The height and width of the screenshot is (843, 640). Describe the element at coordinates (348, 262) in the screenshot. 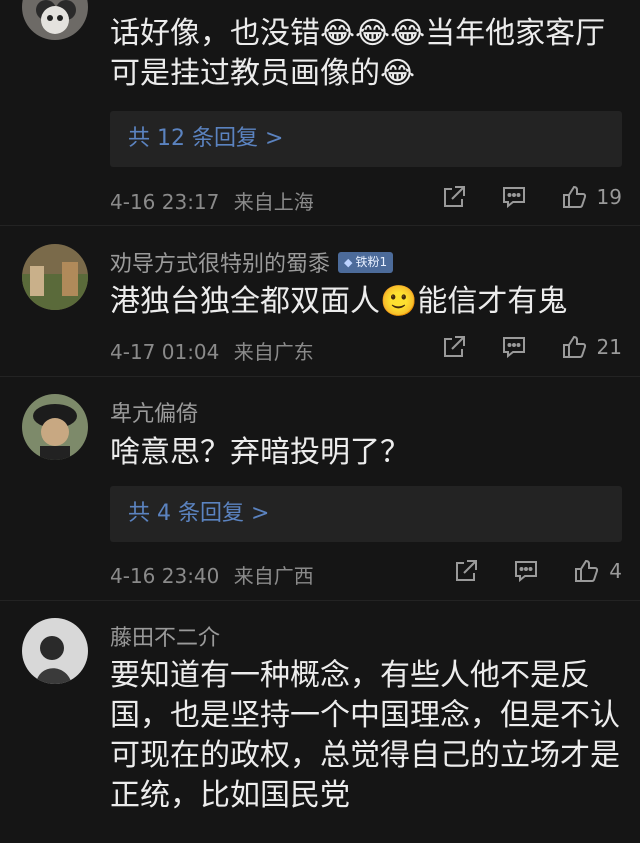

I see `diamond-icon: ◆` at that location.